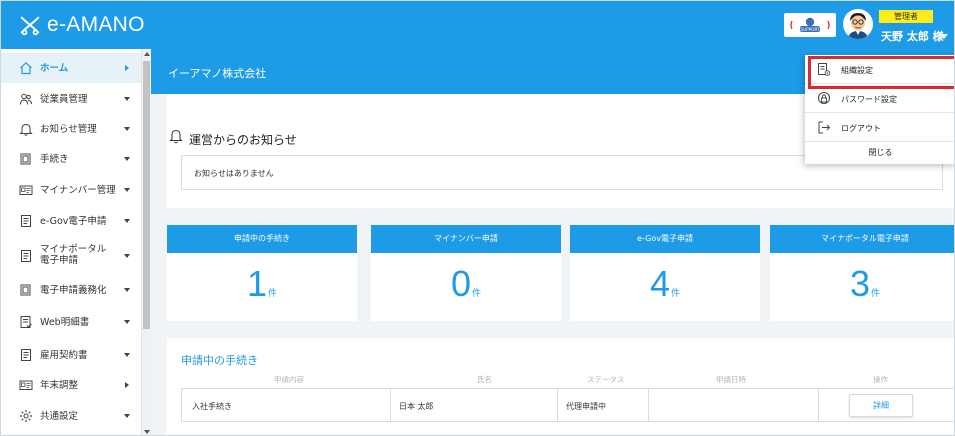 The height and width of the screenshot is (436, 955). I want to click on sidebar-item-home: ホーム, so click(71, 68).